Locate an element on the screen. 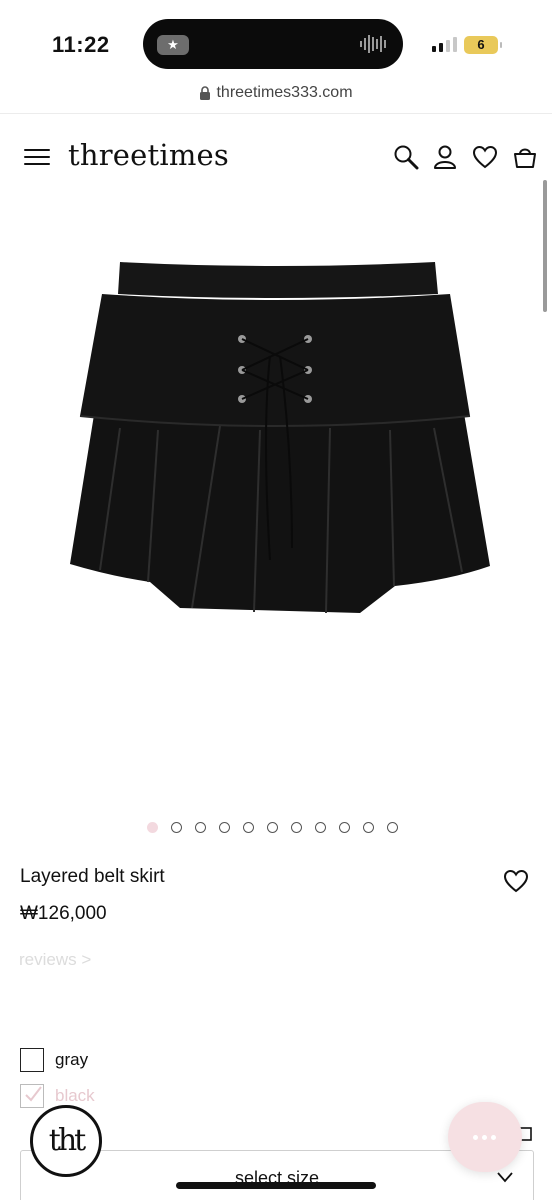  option-label: black is located at coordinates (75, 1095).